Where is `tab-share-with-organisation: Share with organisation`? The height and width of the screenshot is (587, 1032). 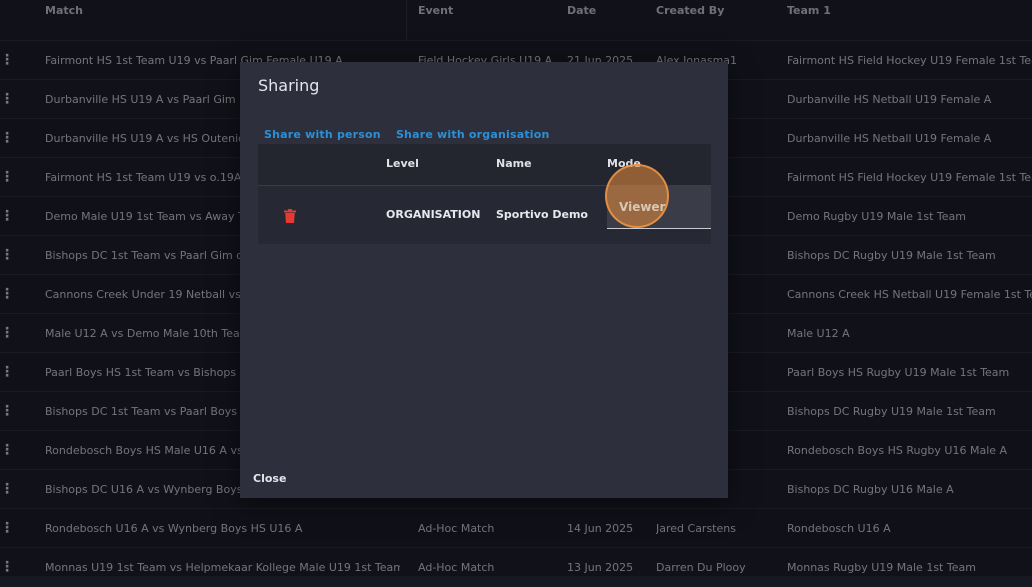 tab-share-with-organisation: Share with organisation is located at coordinates (473, 134).